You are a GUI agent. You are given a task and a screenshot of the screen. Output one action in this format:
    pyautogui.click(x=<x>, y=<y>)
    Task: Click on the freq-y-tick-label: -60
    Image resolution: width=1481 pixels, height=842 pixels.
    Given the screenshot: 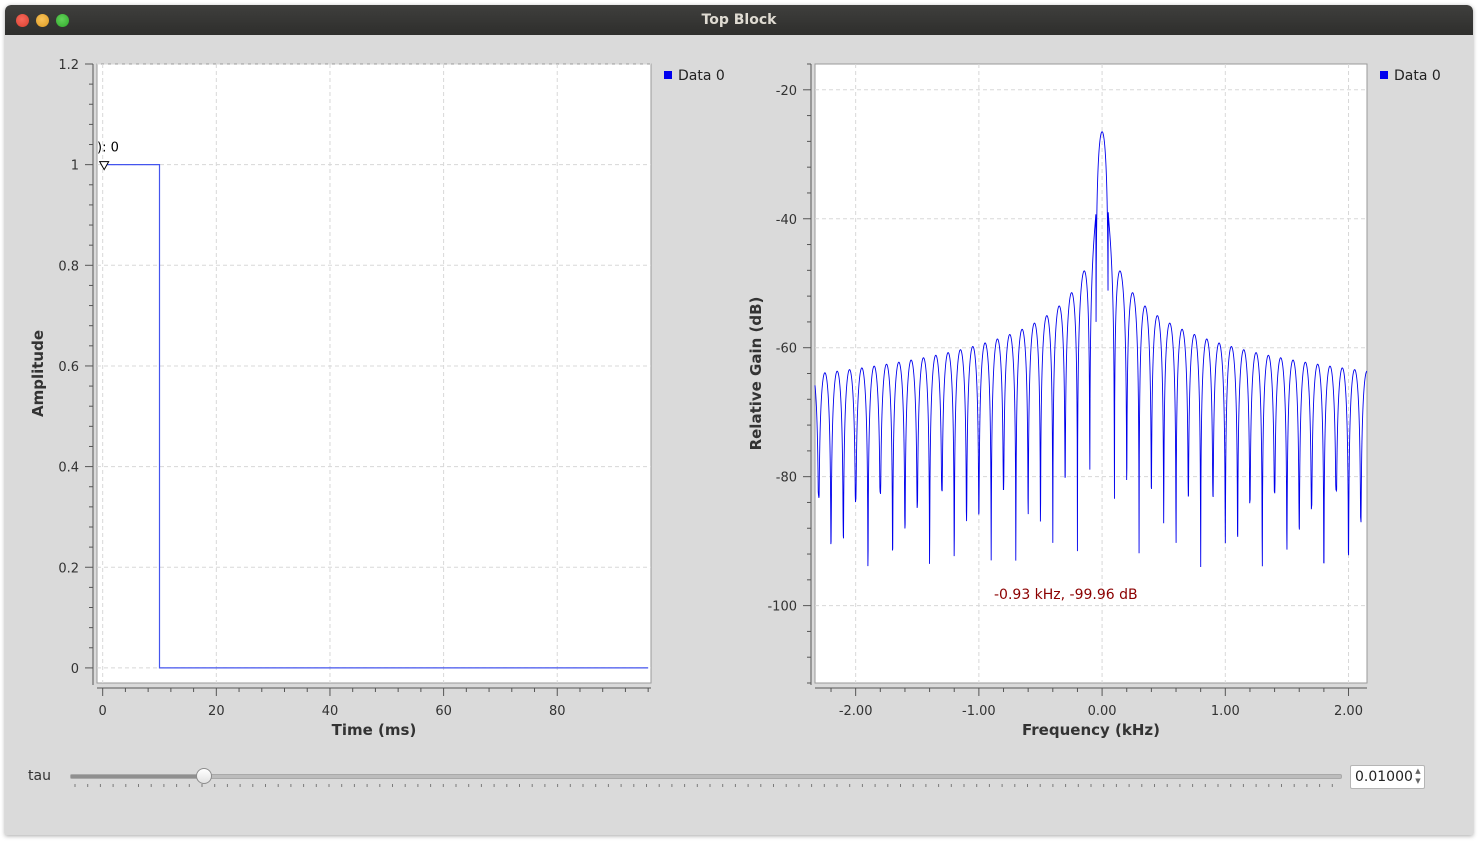 What is the action you would take?
    pyautogui.click(x=786, y=349)
    